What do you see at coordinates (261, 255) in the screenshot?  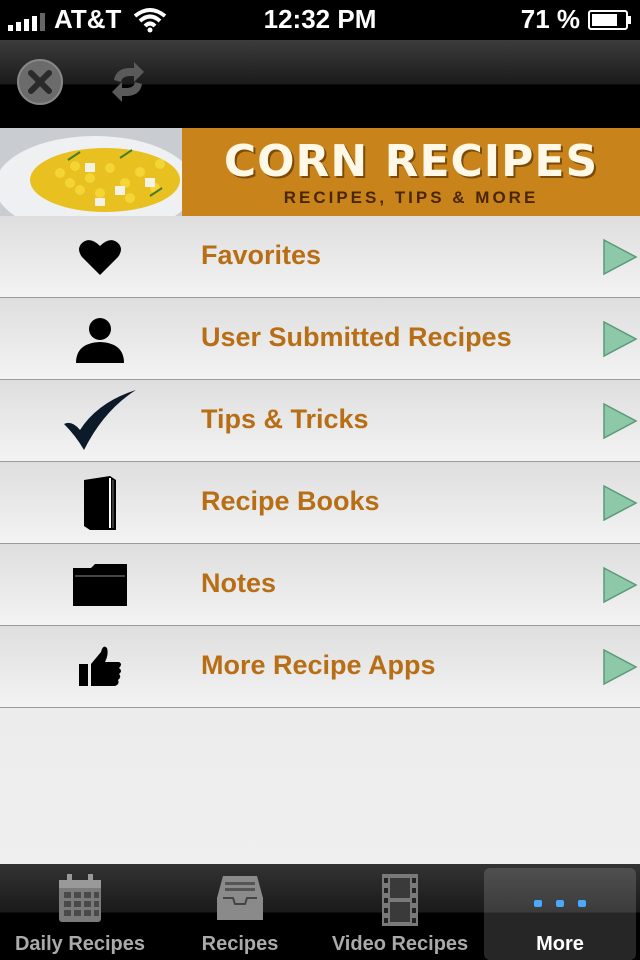 I see `menu-item-label: Favorites` at bounding box center [261, 255].